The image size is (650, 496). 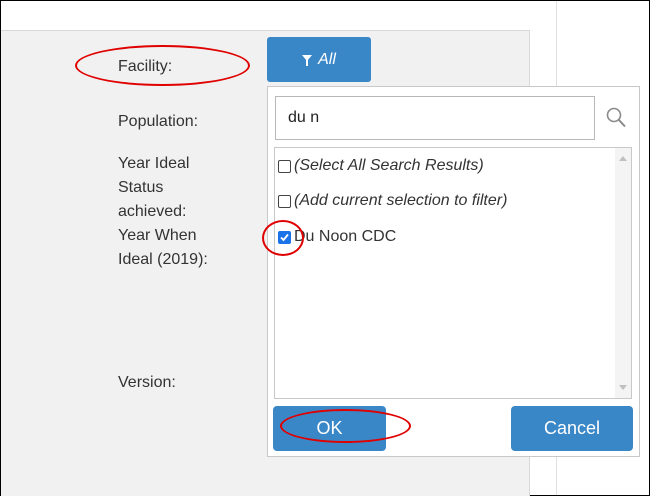 What do you see at coordinates (389, 165) in the screenshot?
I see `list-item-label: (Select All Search Results)` at bounding box center [389, 165].